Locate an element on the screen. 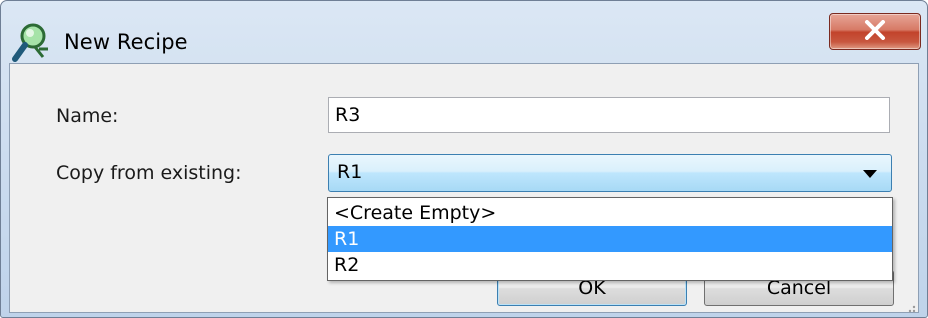 The height and width of the screenshot is (318, 928). dropdown-option-create-empty: <Create Empty> is located at coordinates (610, 213).